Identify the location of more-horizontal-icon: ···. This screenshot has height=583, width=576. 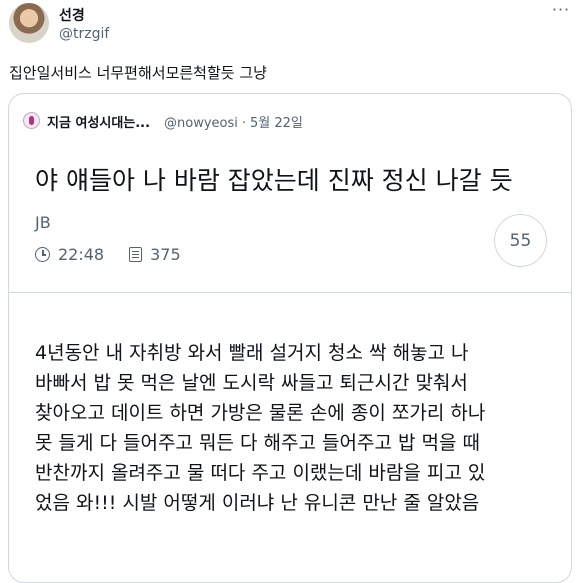
(561, 11).